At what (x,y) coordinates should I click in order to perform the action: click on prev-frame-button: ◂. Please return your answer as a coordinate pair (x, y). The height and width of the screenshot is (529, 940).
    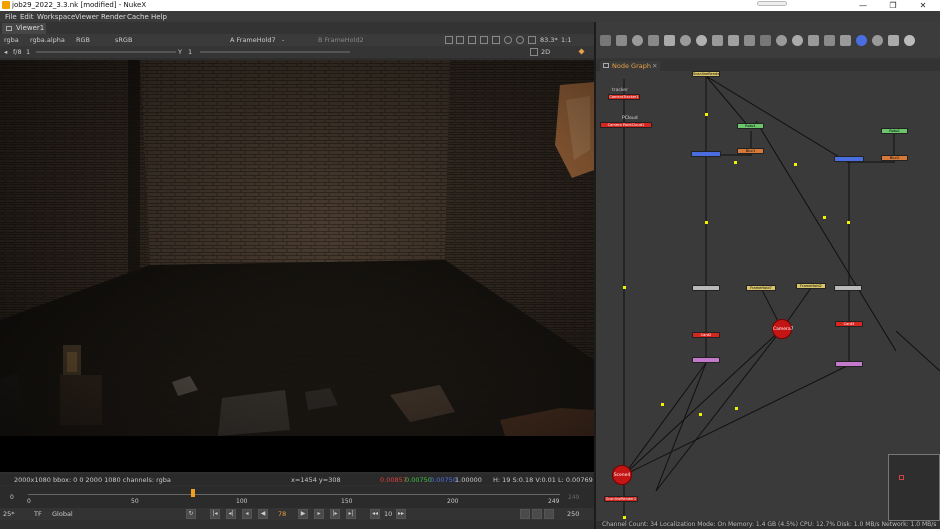
    Looking at the image, I should click on (247, 514).